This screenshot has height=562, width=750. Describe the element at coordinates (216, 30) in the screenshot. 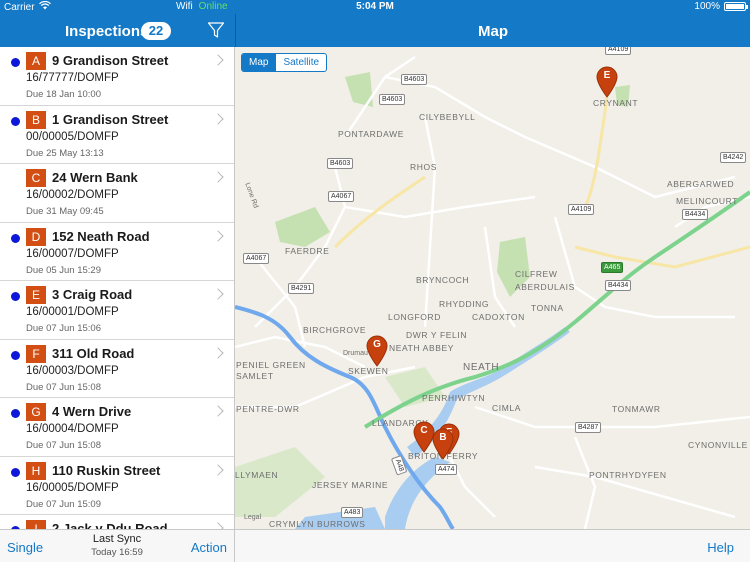

I see `filter-icon` at that location.